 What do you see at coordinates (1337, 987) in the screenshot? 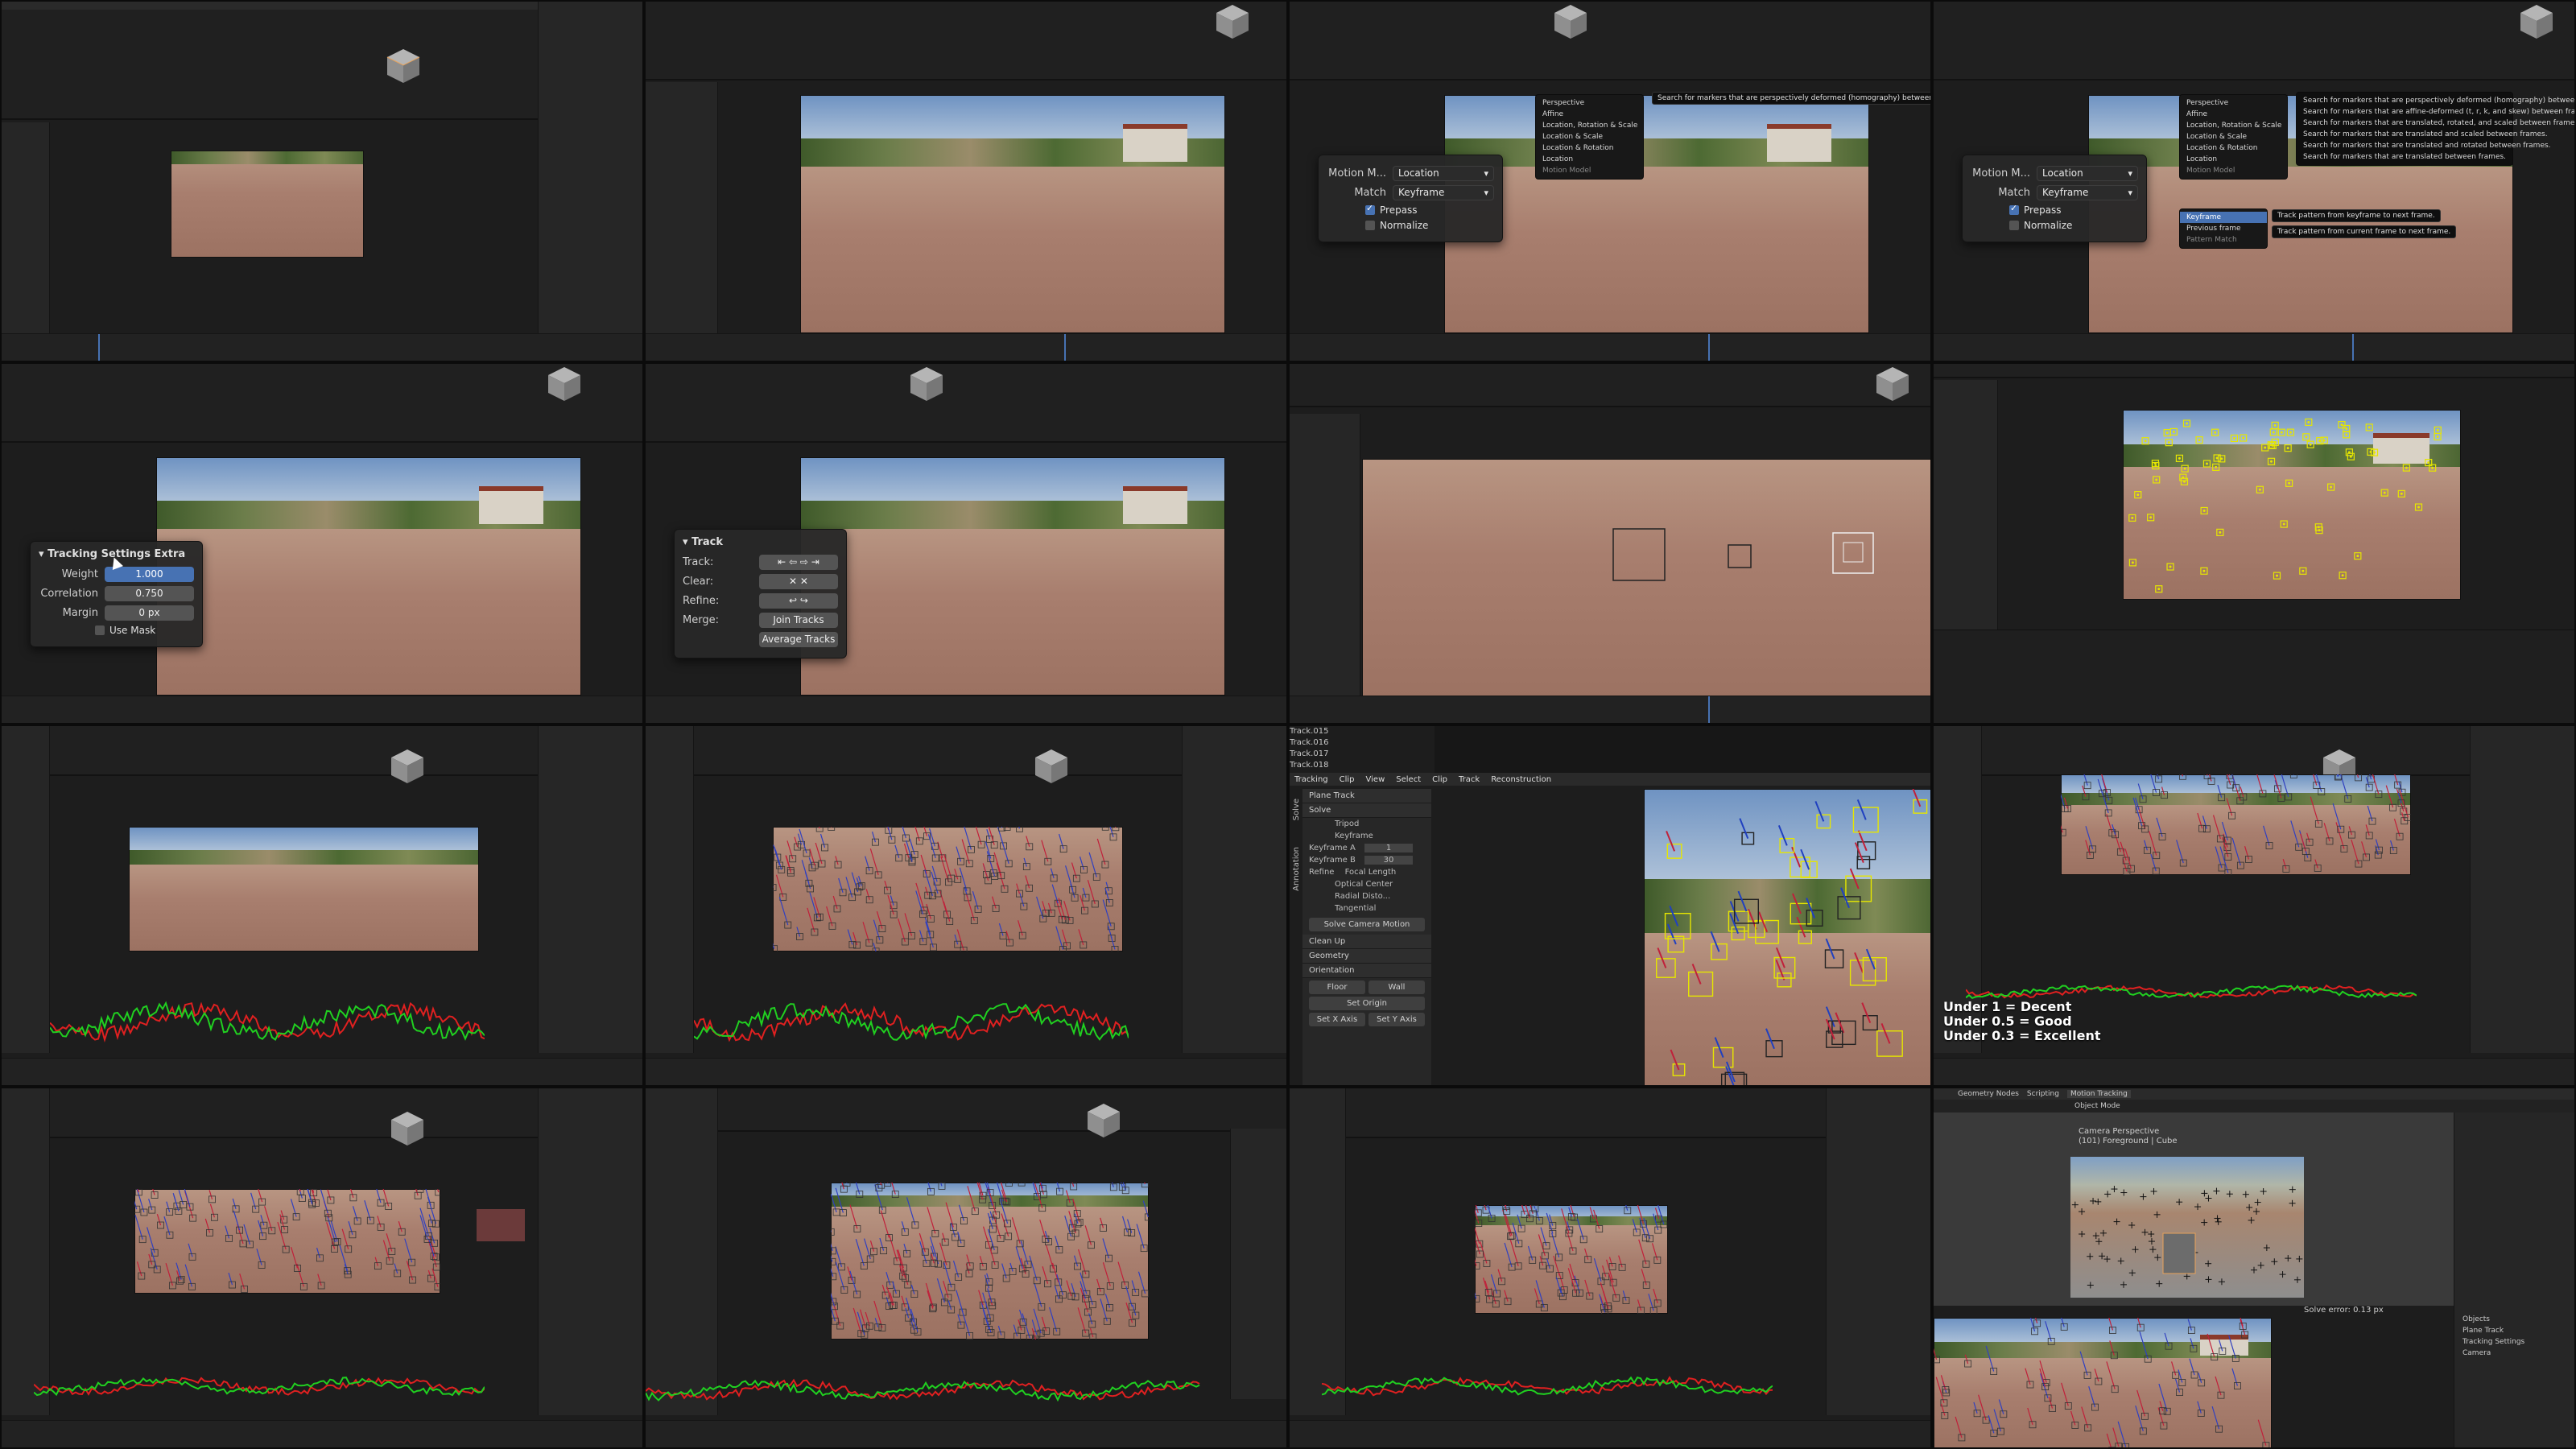
I see `floor-button: Floor` at bounding box center [1337, 987].